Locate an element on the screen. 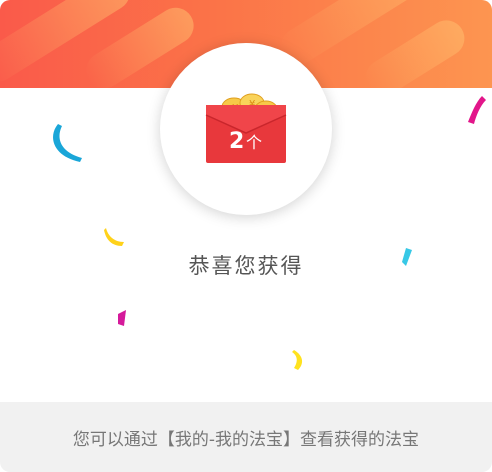  confetti-magenta-icon is located at coordinates (122, 318).